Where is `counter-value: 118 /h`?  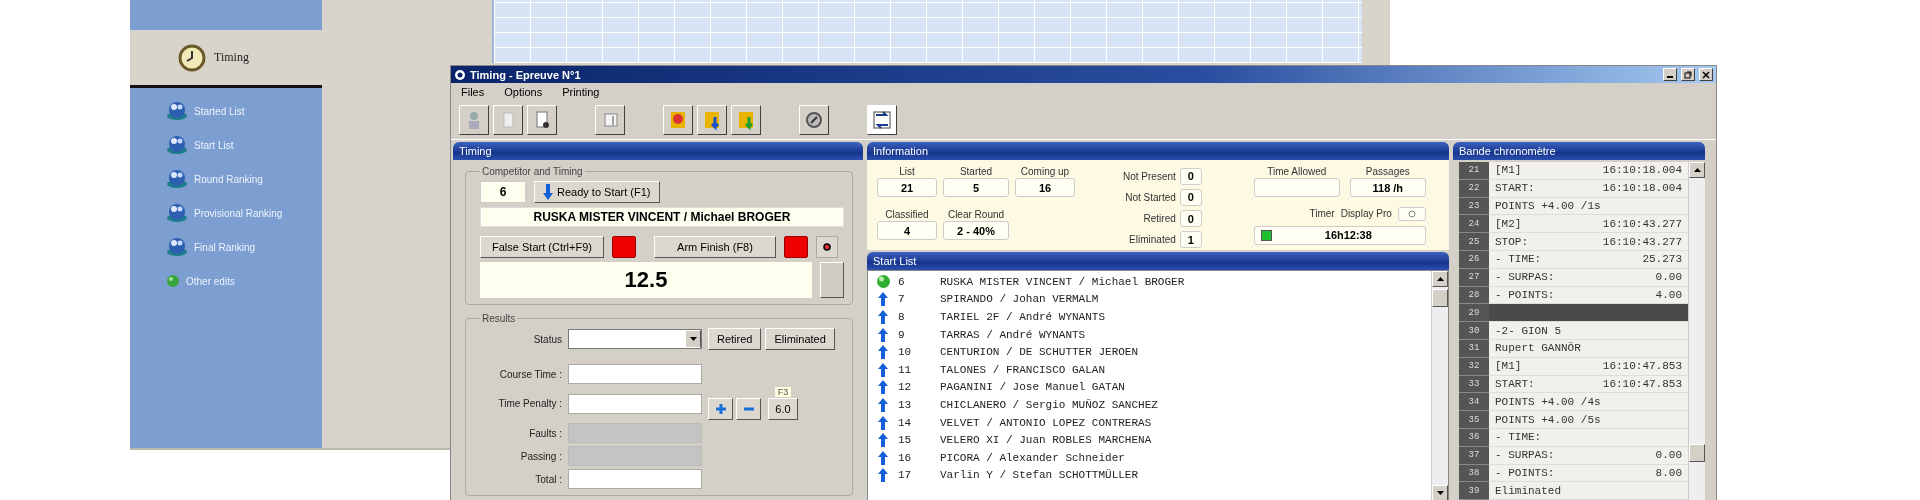
counter-value: 118 /h is located at coordinates (1387, 187).